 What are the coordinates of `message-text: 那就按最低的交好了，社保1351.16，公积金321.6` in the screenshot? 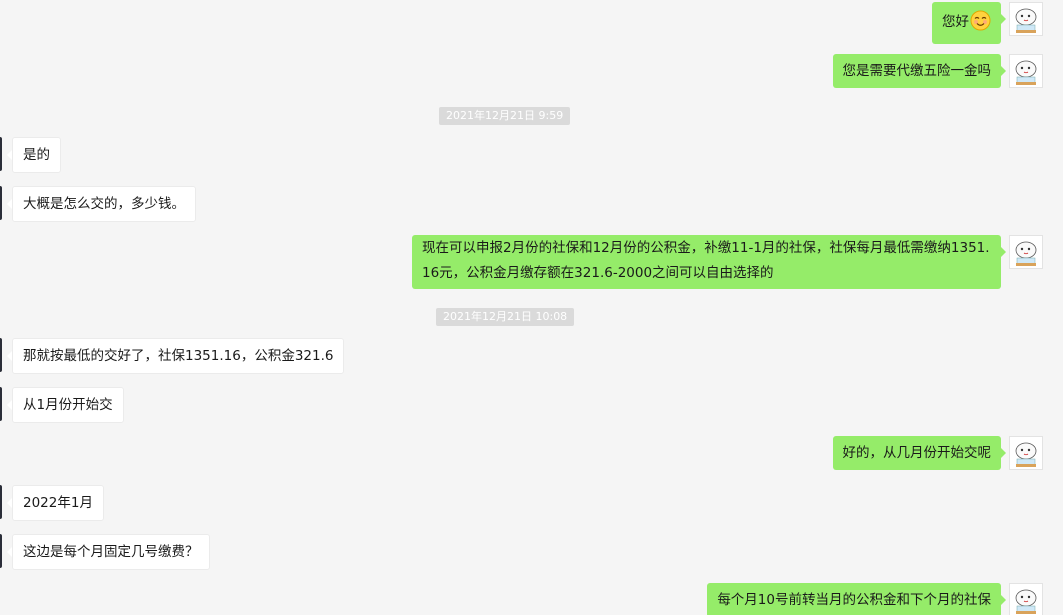 It's located at (178, 356).